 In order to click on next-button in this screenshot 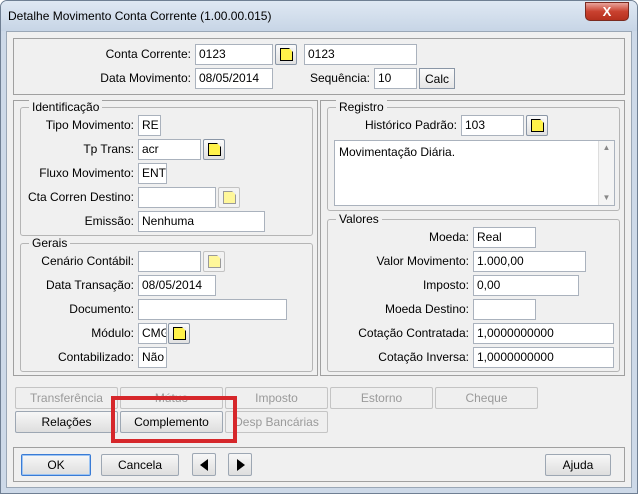, I will do `click(240, 464)`.